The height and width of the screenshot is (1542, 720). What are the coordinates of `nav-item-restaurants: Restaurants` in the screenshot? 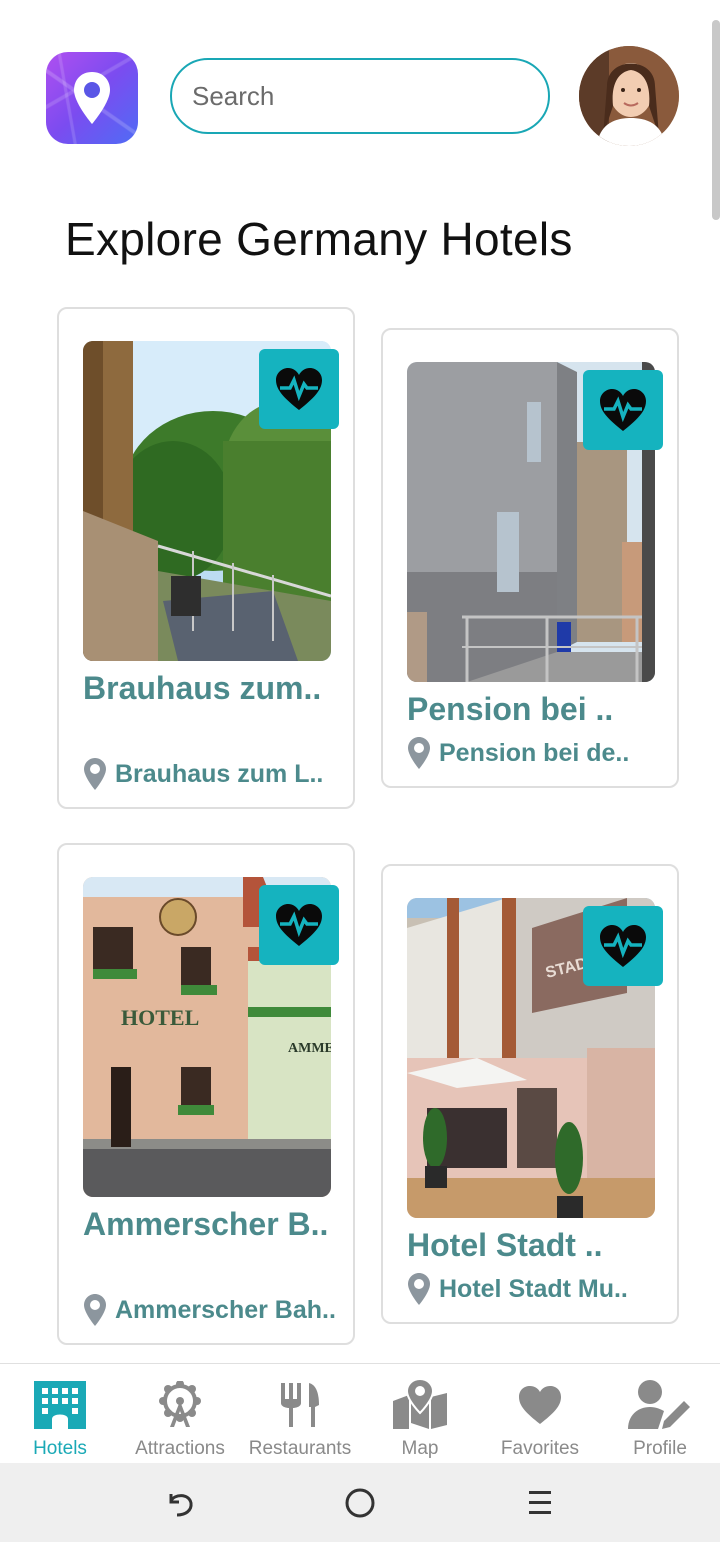 It's located at (300, 1414).